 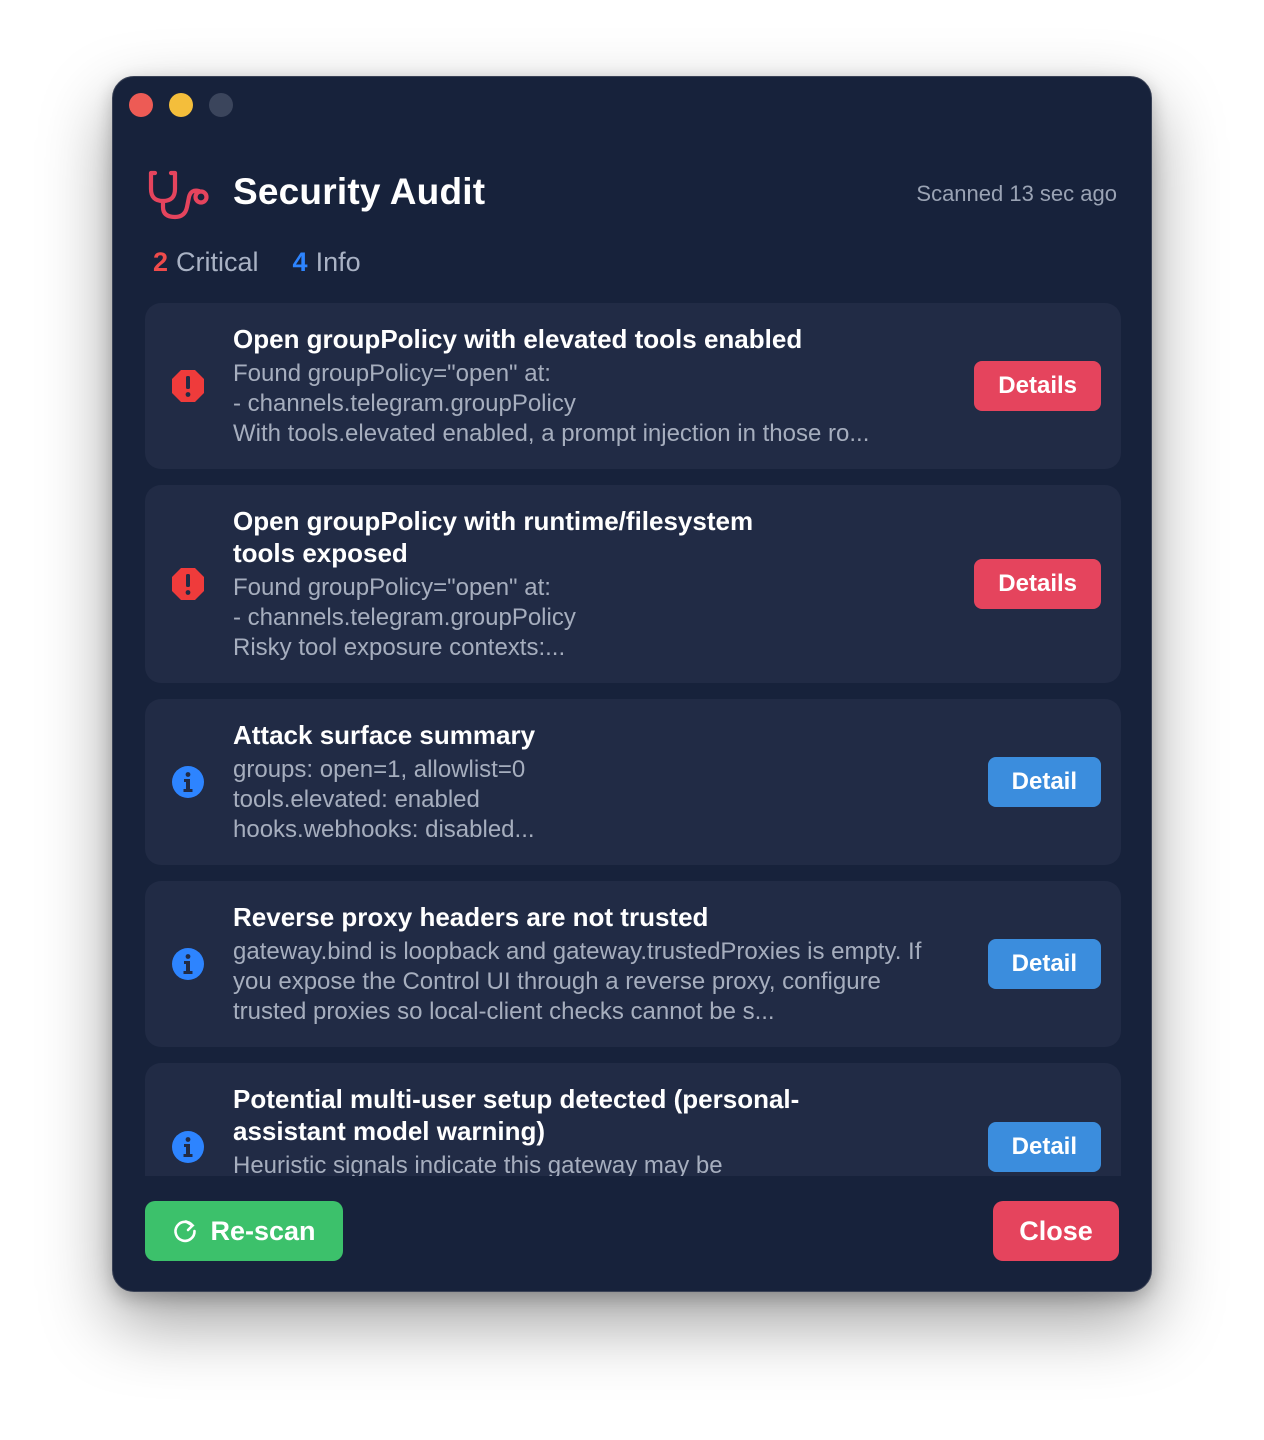 What do you see at coordinates (632, 197) in the screenshot?
I see `header: Security Audit Scanned 13 sec ago` at bounding box center [632, 197].